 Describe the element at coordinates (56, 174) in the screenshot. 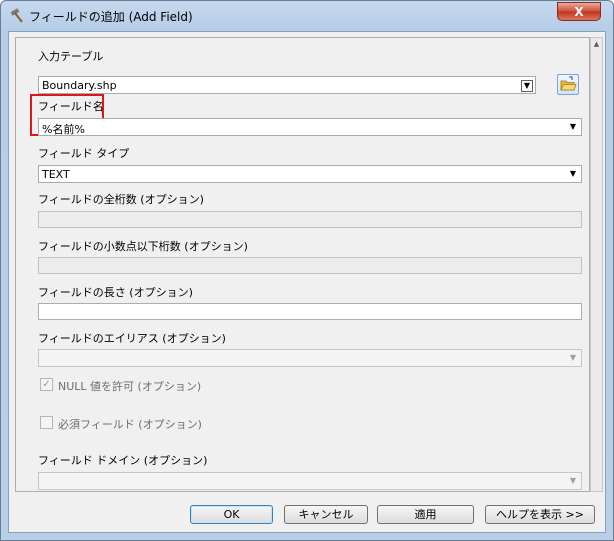

I see `field-type-value: TEXT` at that location.